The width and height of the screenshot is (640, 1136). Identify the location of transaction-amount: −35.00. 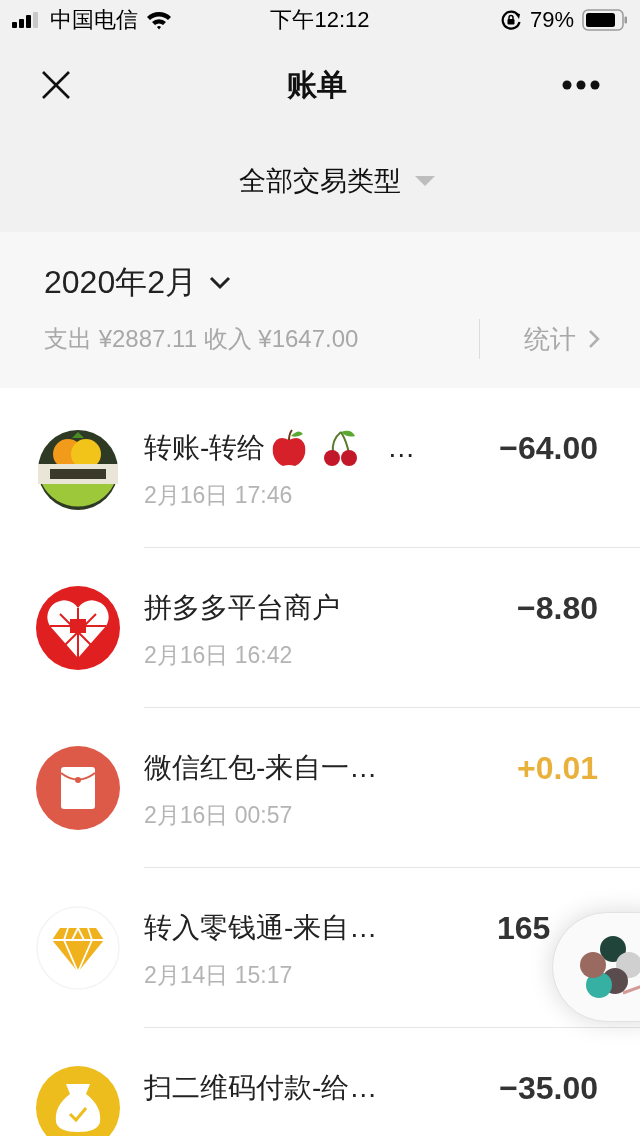
(548, 1088).